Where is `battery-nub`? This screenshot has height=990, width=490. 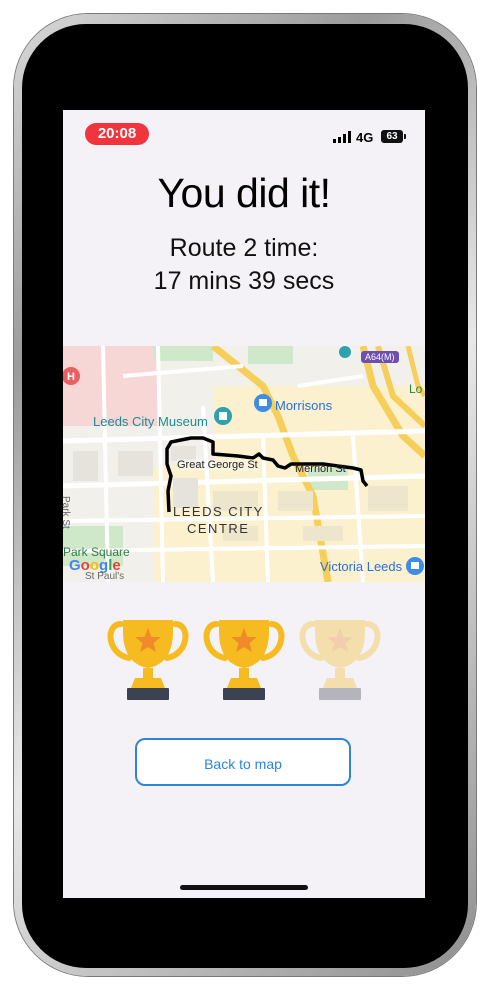 battery-nub is located at coordinates (405, 136).